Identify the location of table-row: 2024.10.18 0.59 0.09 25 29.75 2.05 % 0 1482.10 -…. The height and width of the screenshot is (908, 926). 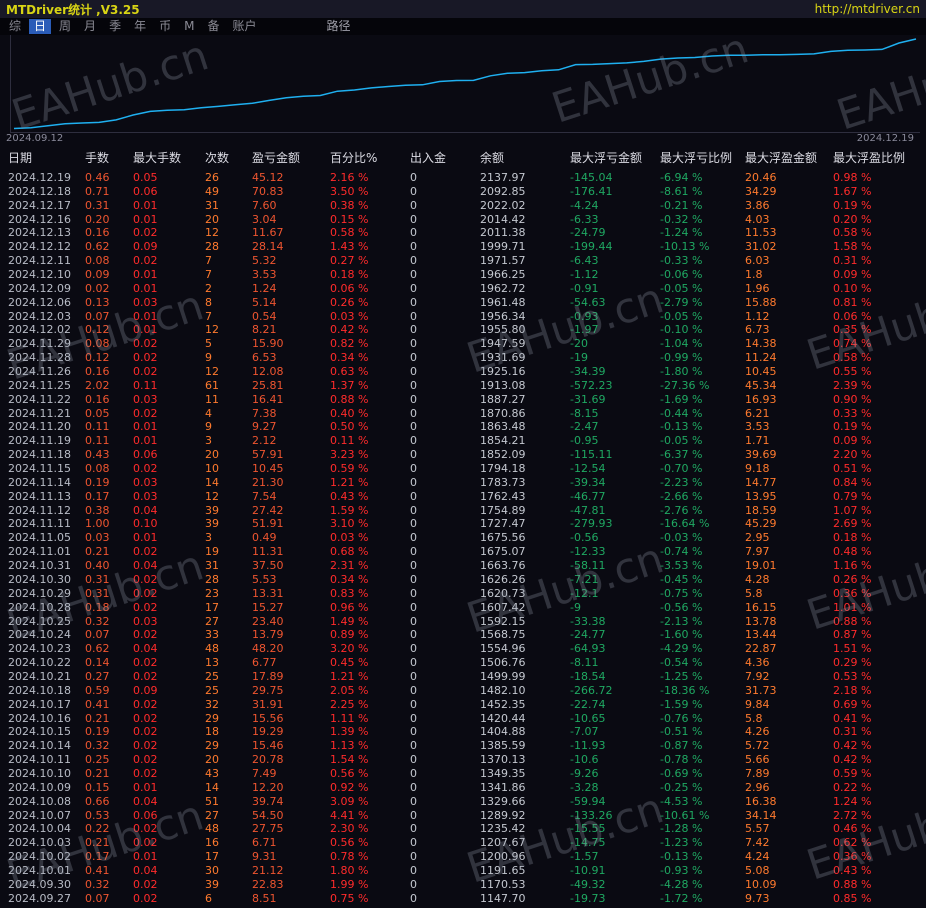
(463, 691).